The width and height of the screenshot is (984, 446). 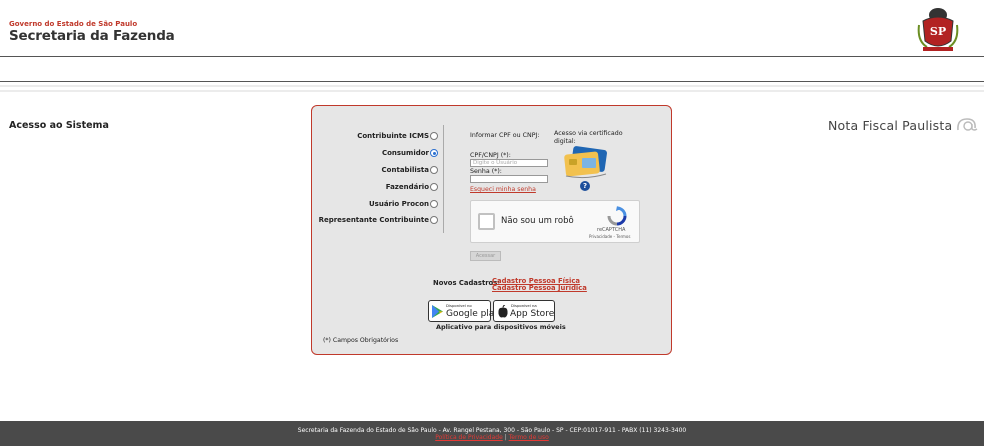 What do you see at coordinates (473, 314) in the screenshot?
I see `google-play-text: Google play` at bounding box center [473, 314].